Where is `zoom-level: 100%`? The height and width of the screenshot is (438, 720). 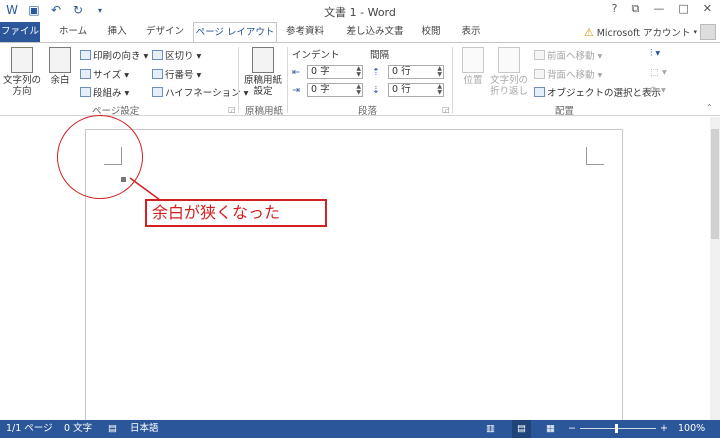 zoom-level: 100% is located at coordinates (691, 429).